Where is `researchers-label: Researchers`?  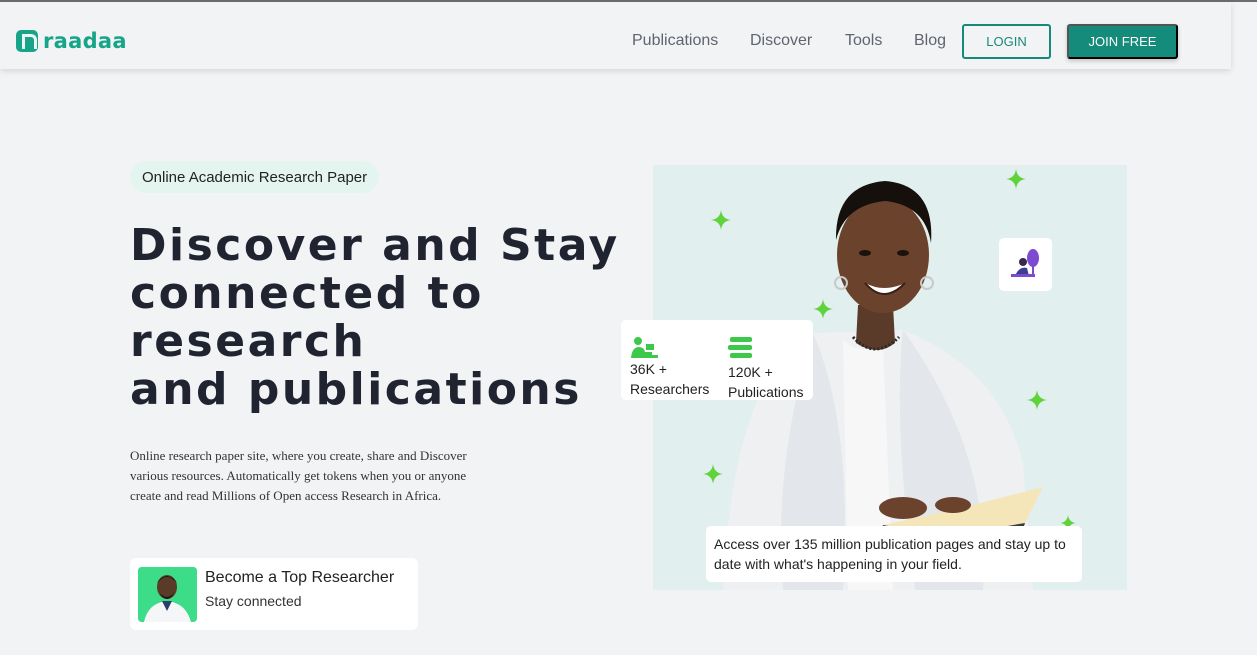 researchers-label: Researchers is located at coordinates (670, 389).